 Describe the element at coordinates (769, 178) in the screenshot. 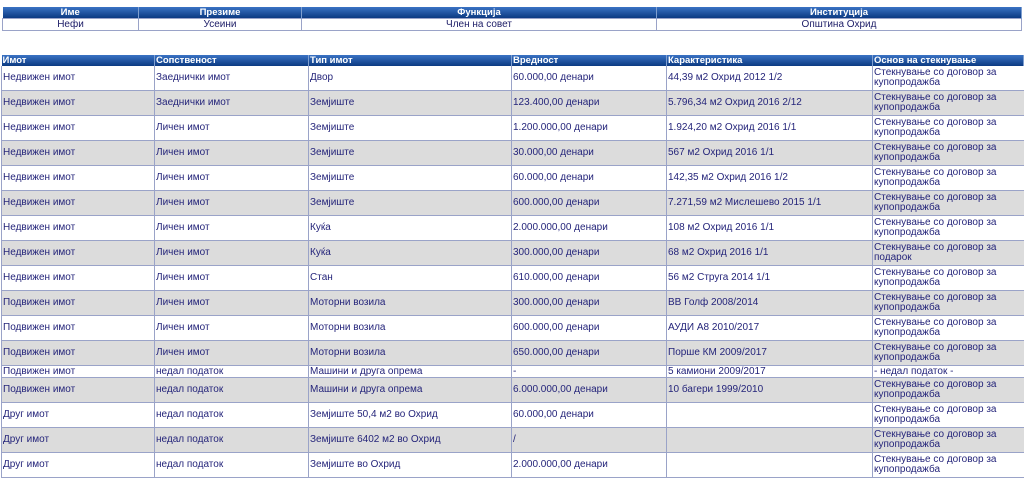

I see `characteristic-cell: 142,35 м2 Охрид 2016 1/2` at that location.